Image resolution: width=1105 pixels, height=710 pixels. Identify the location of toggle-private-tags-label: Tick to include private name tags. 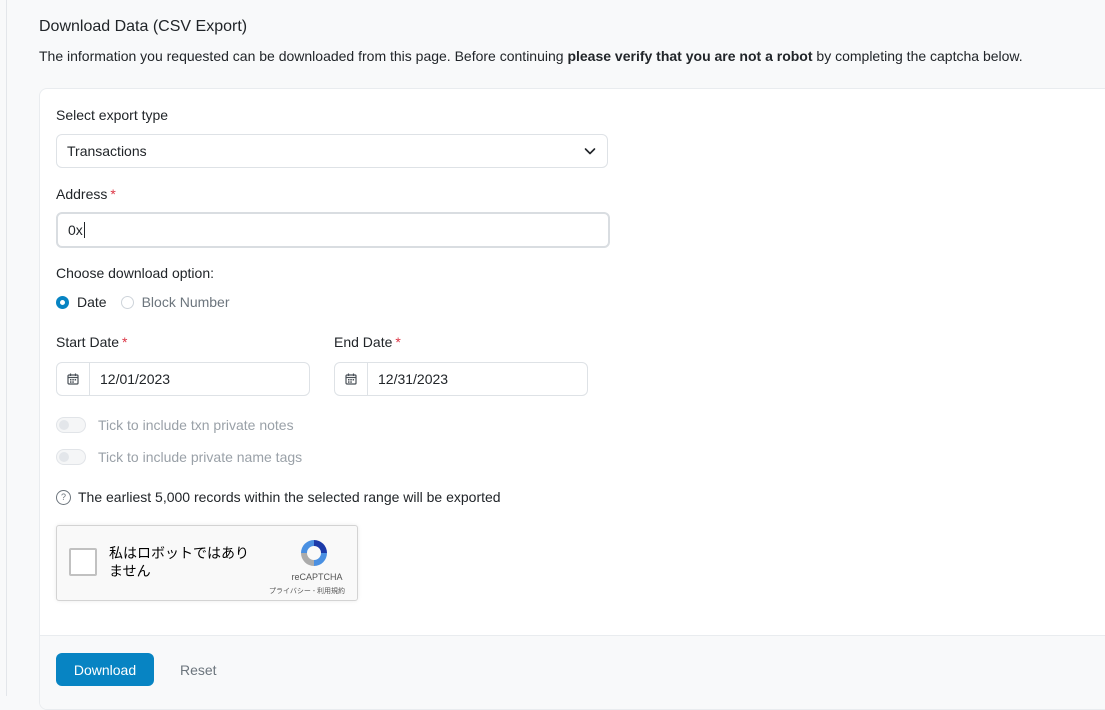
(200, 457).